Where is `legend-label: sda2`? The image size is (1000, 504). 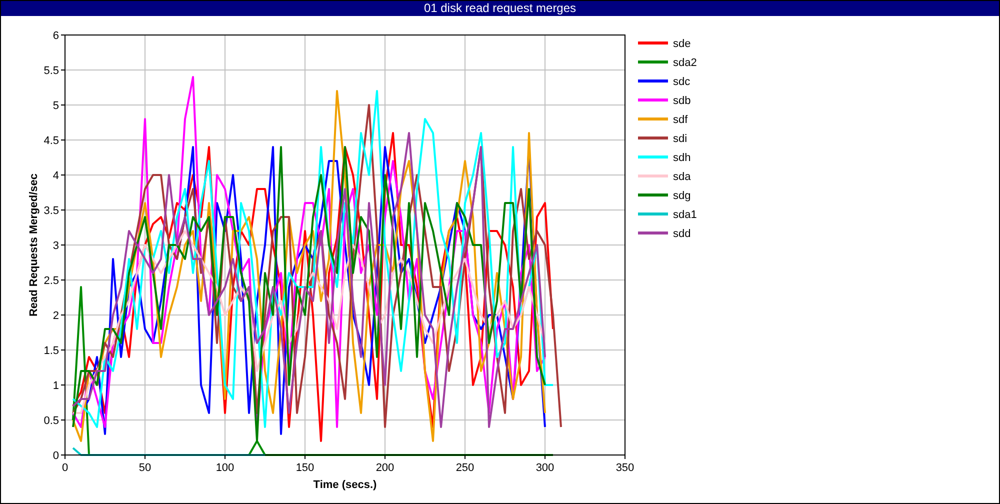 legend-label: sda2 is located at coordinates (685, 63).